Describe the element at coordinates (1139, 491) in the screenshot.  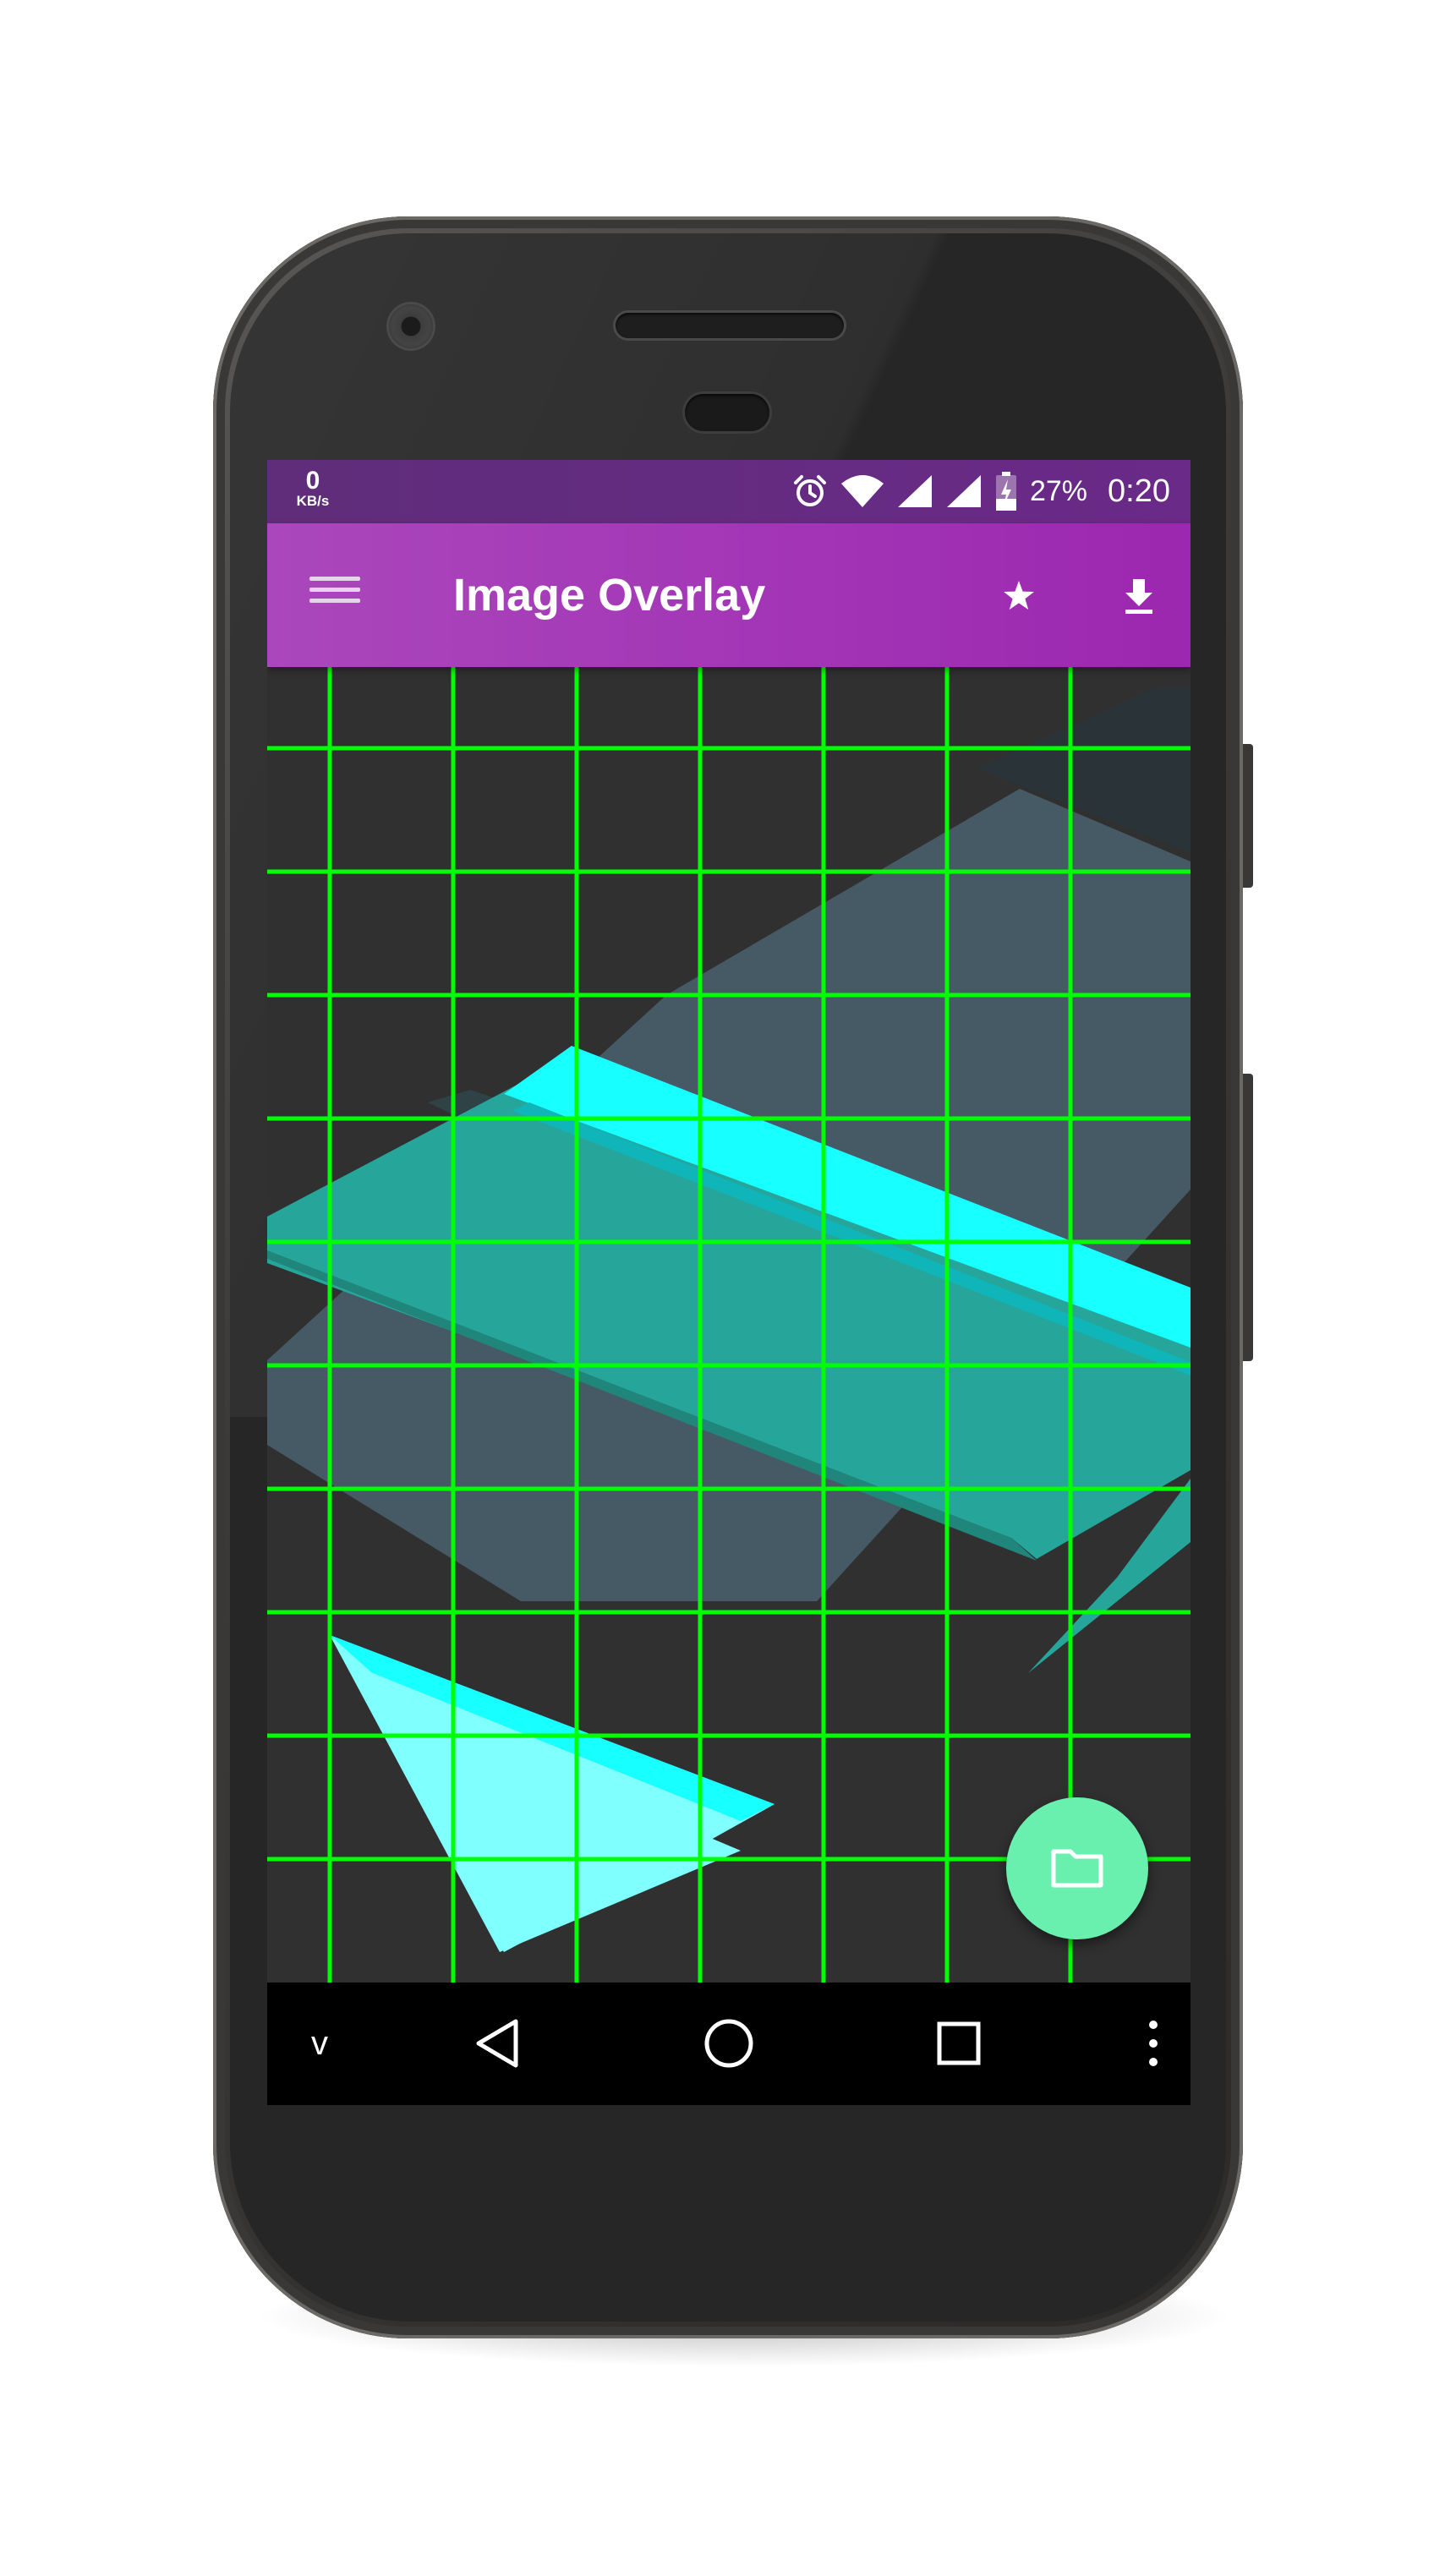
I see `clock: 0:20` at that location.